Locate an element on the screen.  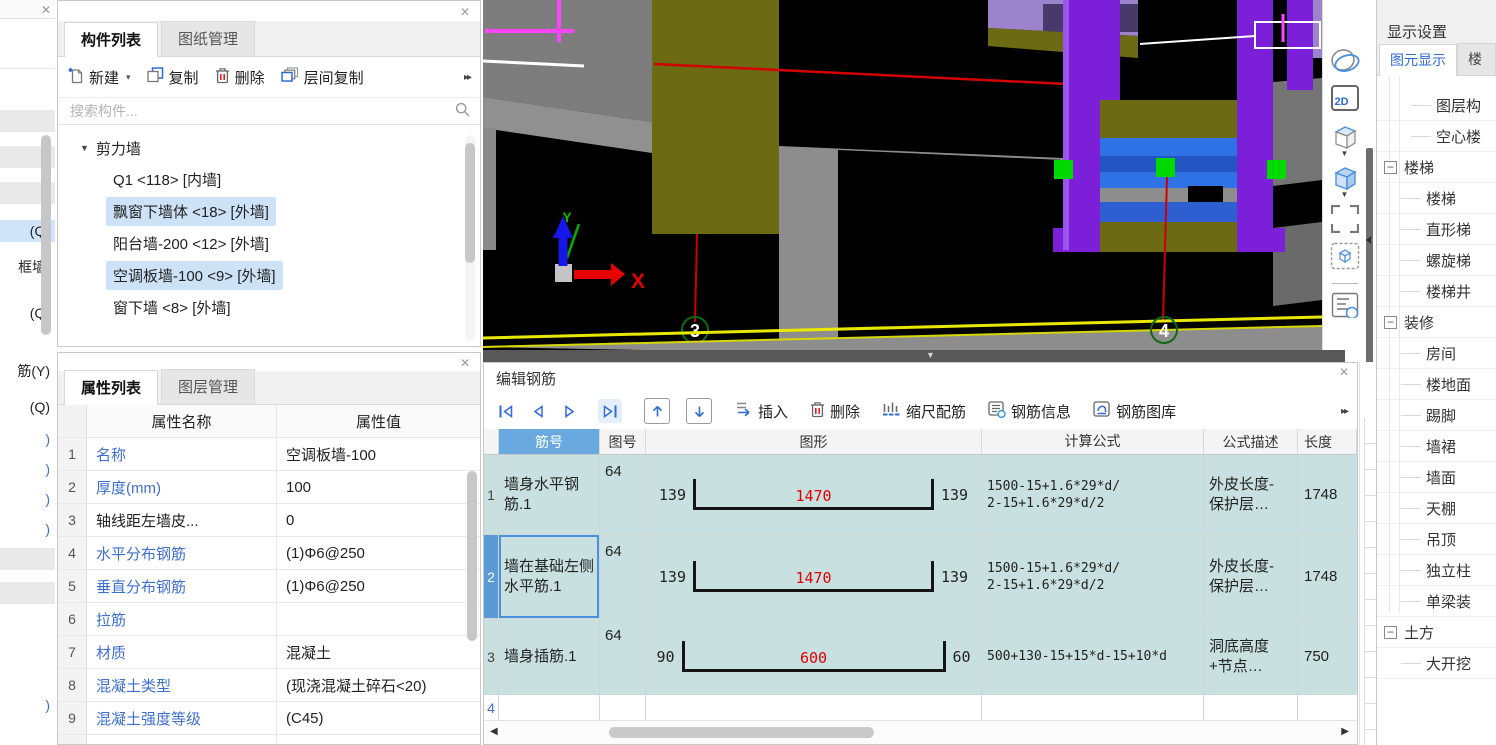
rebar-row-empty: 4 is located at coordinates (920, 708).